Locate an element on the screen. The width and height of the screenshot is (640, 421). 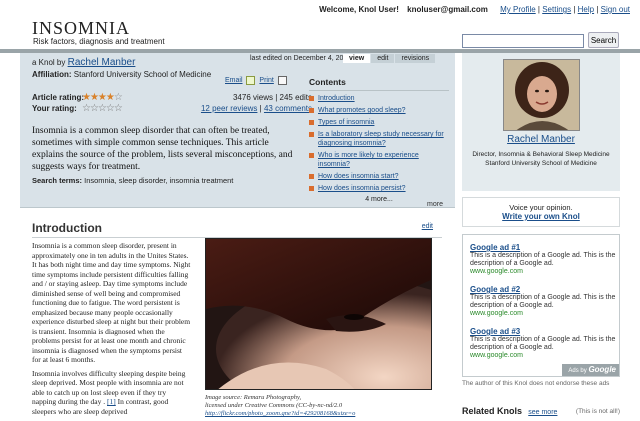
sleeping-person-image is located at coordinates (318, 314).